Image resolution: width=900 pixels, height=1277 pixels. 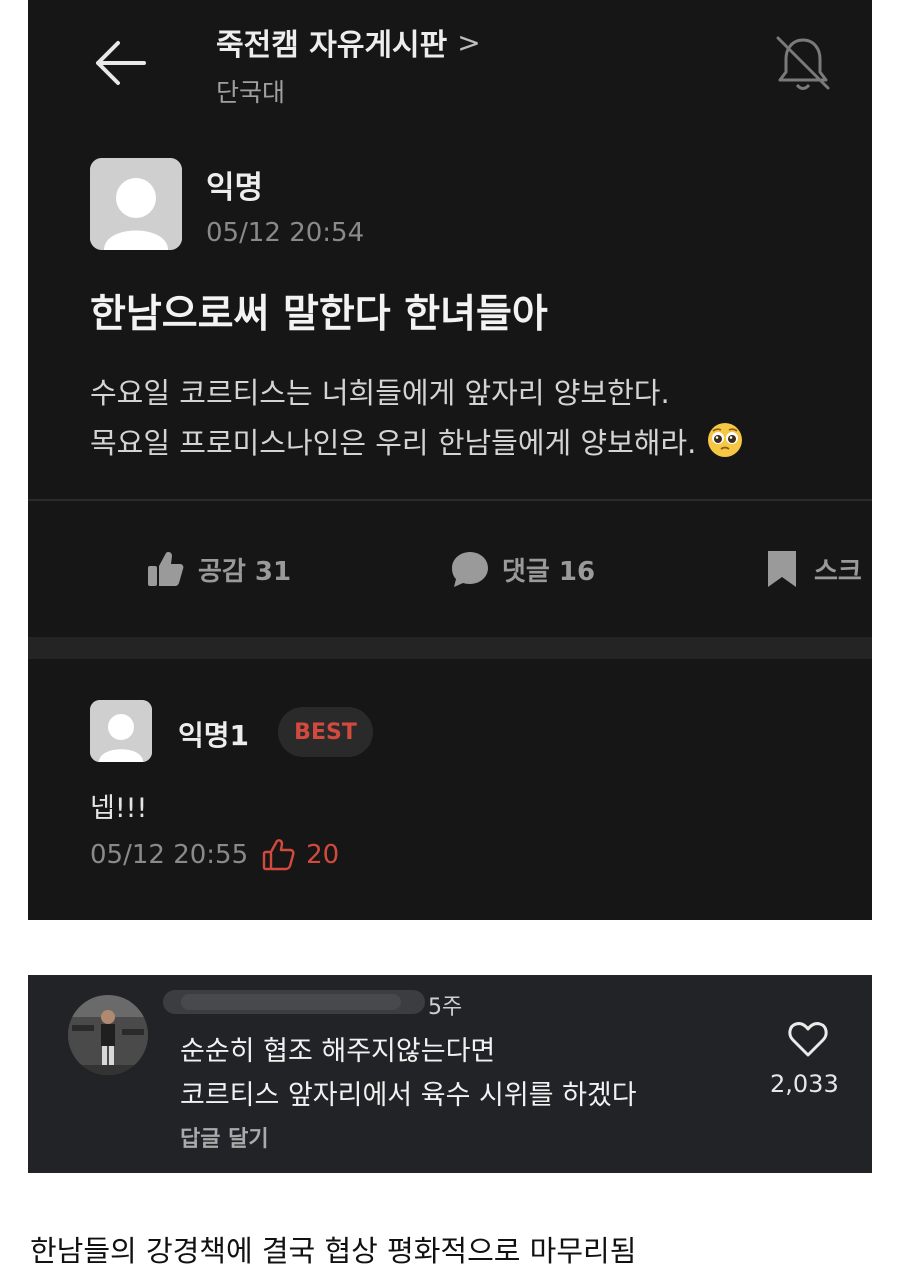 What do you see at coordinates (549, 571) in the screenshot?
I see `comment-label: 댓글 16` at bounding box center [549, 571].